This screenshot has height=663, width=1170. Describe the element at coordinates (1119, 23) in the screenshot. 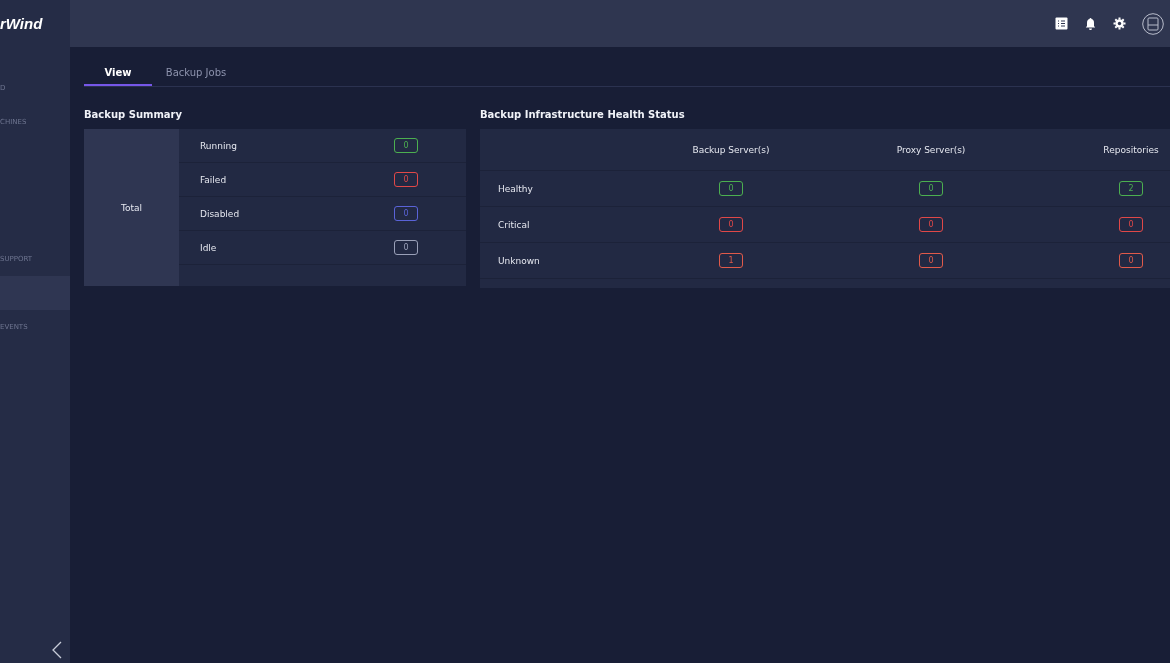

I see `settings-icon` at that location.